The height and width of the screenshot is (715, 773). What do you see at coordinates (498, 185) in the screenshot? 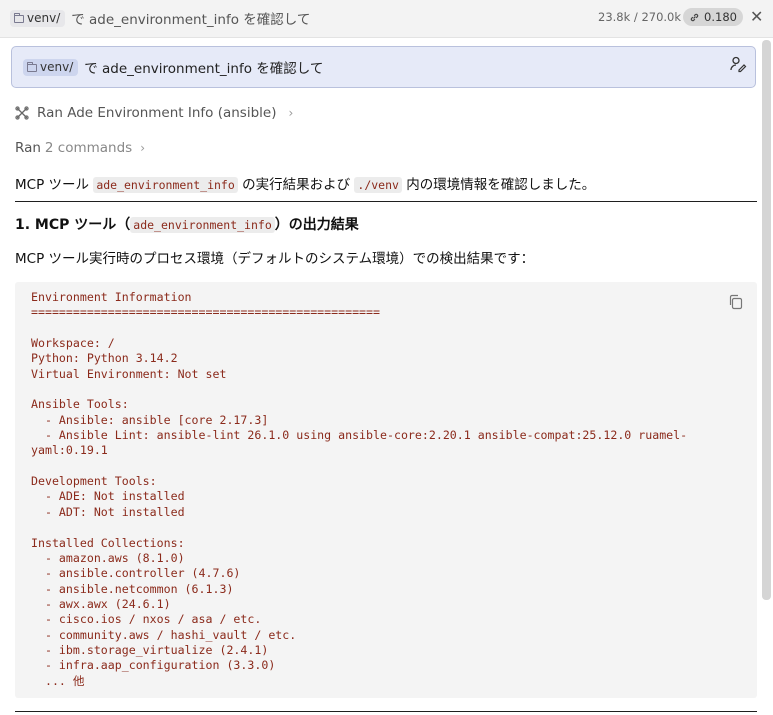
I see `intro-text: 内の環境情報を確認しました。` at bounding box center [498, 185].